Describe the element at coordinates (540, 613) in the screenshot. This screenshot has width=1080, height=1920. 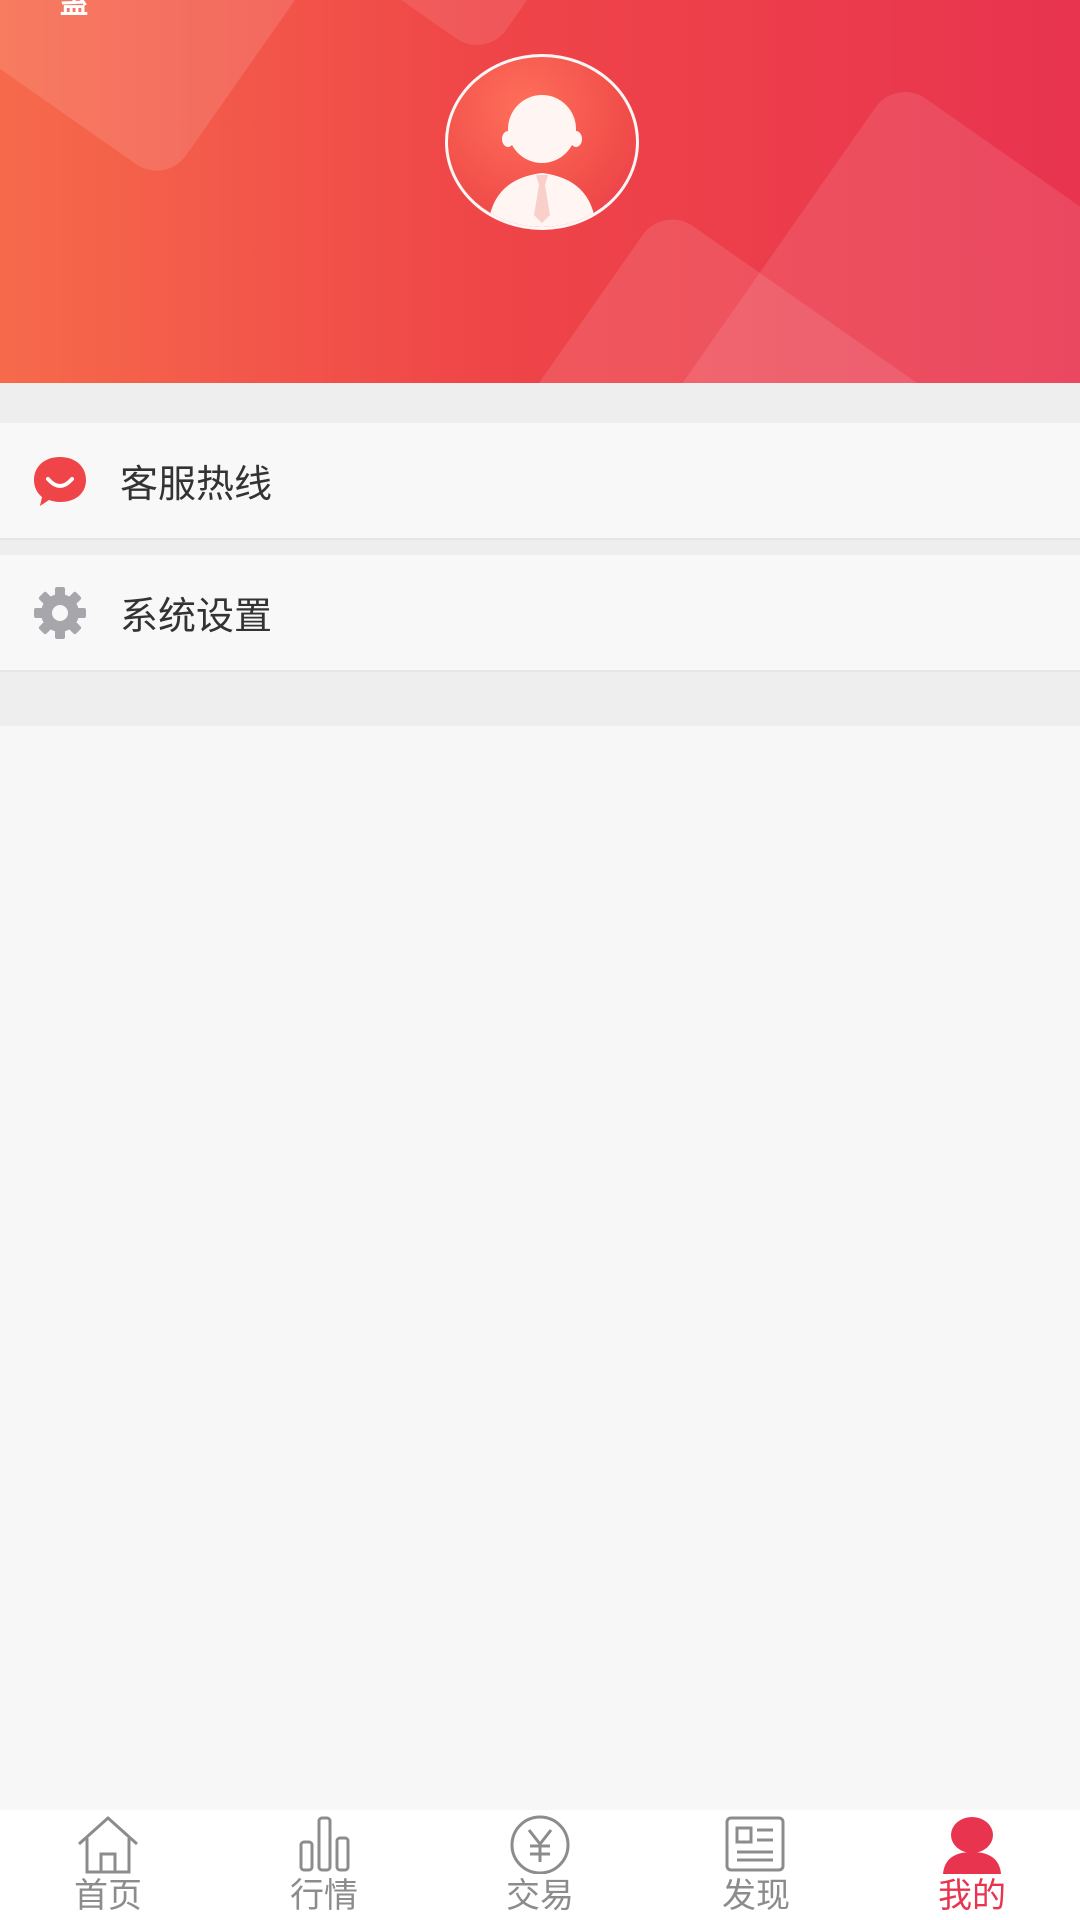
I see `menu-item-system-settings: 系统设置` at that location.